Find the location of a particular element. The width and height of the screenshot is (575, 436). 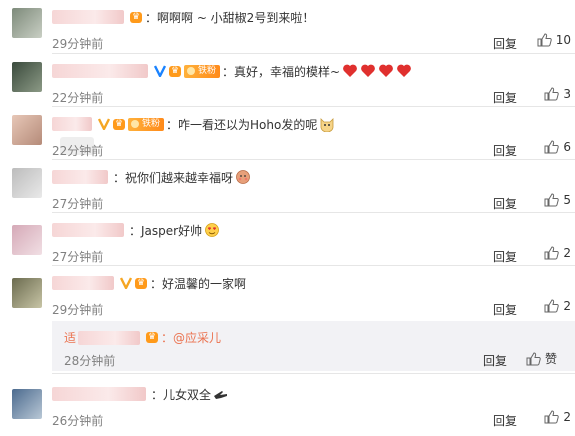

comment-item: ♛ ：啊啊啊 ~ 小甜椒2号到来啦！ 29分钟前 回复 10 is located at coordinates (287, 27).